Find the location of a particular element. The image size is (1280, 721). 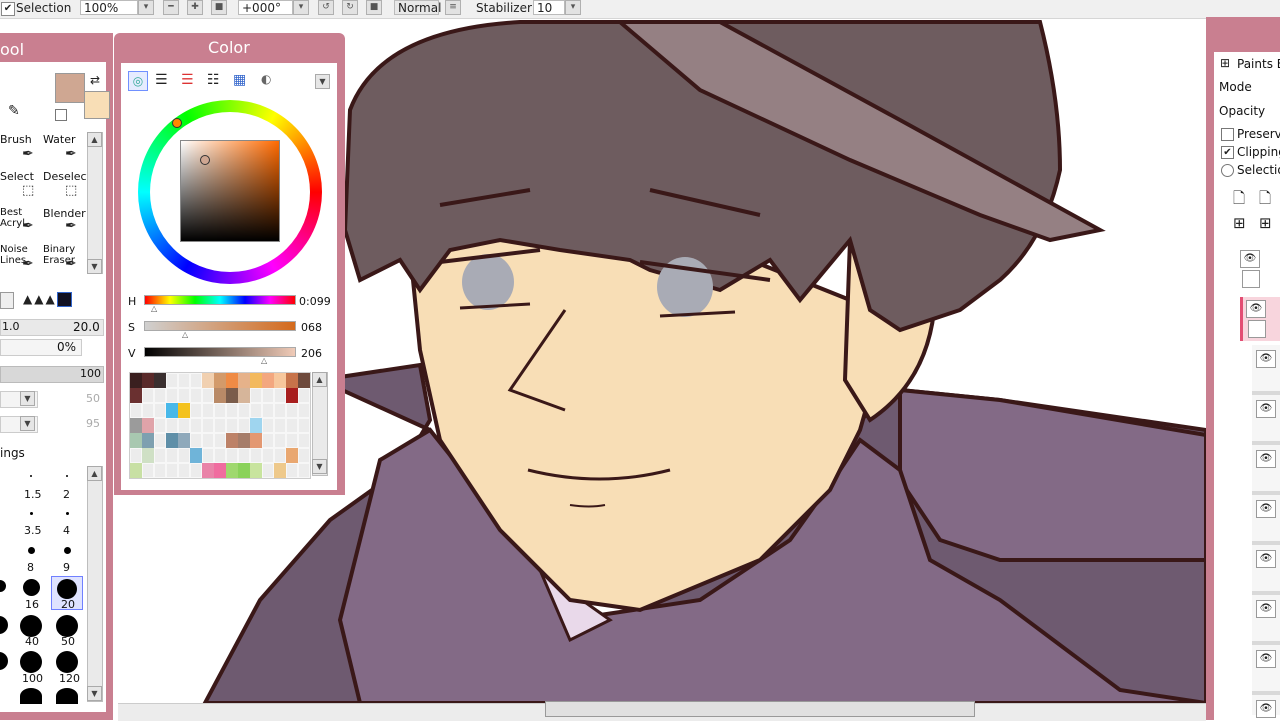

main-sub-color-swatch: ⇄ is located at coordinates (82, 100).